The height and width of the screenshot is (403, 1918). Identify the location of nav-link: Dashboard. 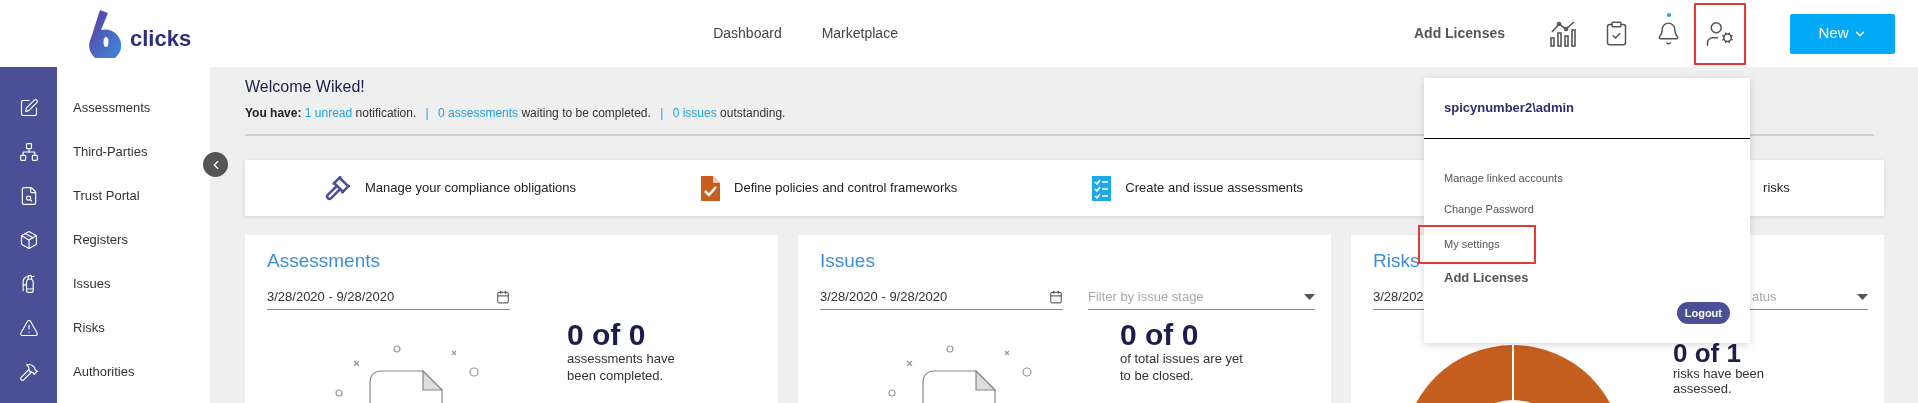
(747, 33).